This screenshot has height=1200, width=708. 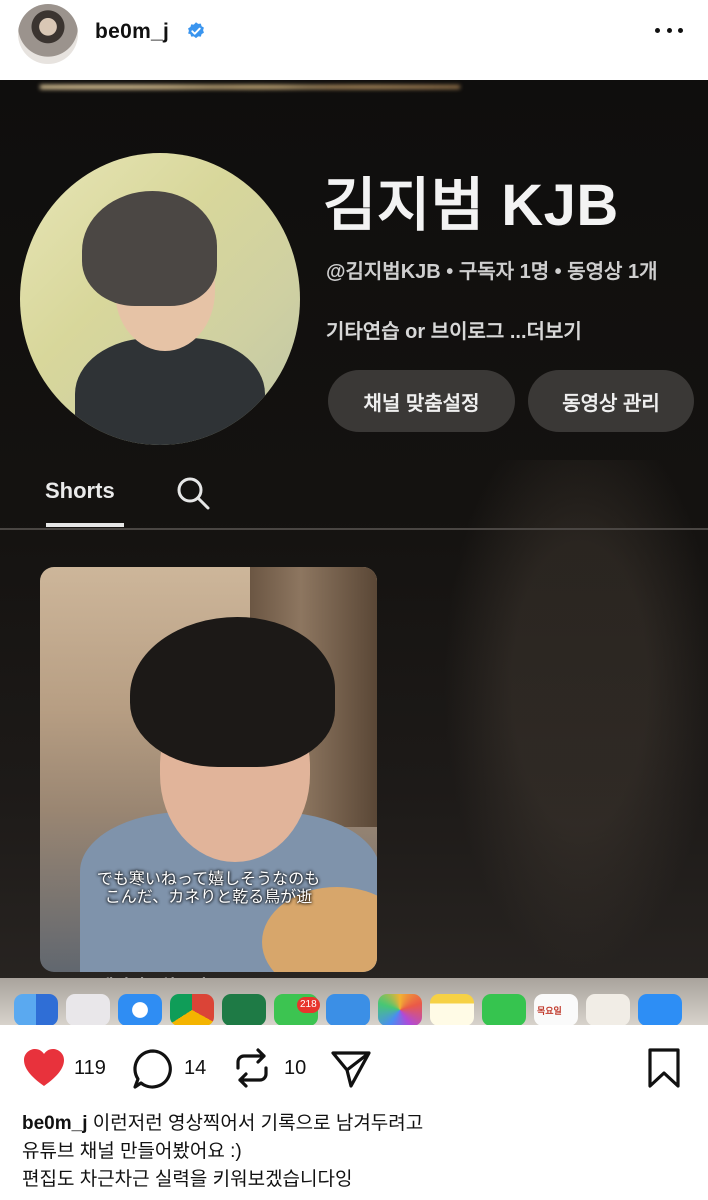 I want to click on reminders-icon, so click(x=608, y=1009).